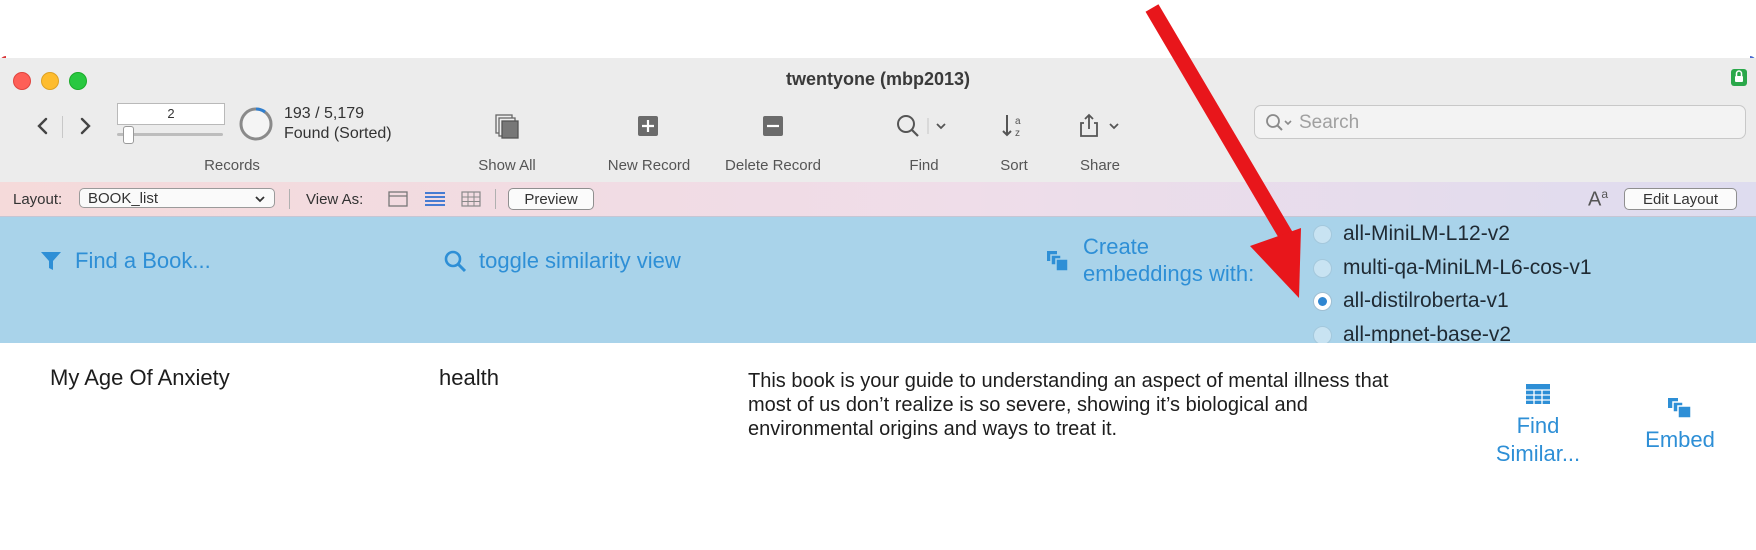  What do you see at coordinates (1223, 151) in the screenshot?
I see `red-arrow-icon` at bounding box center [1223, 151].